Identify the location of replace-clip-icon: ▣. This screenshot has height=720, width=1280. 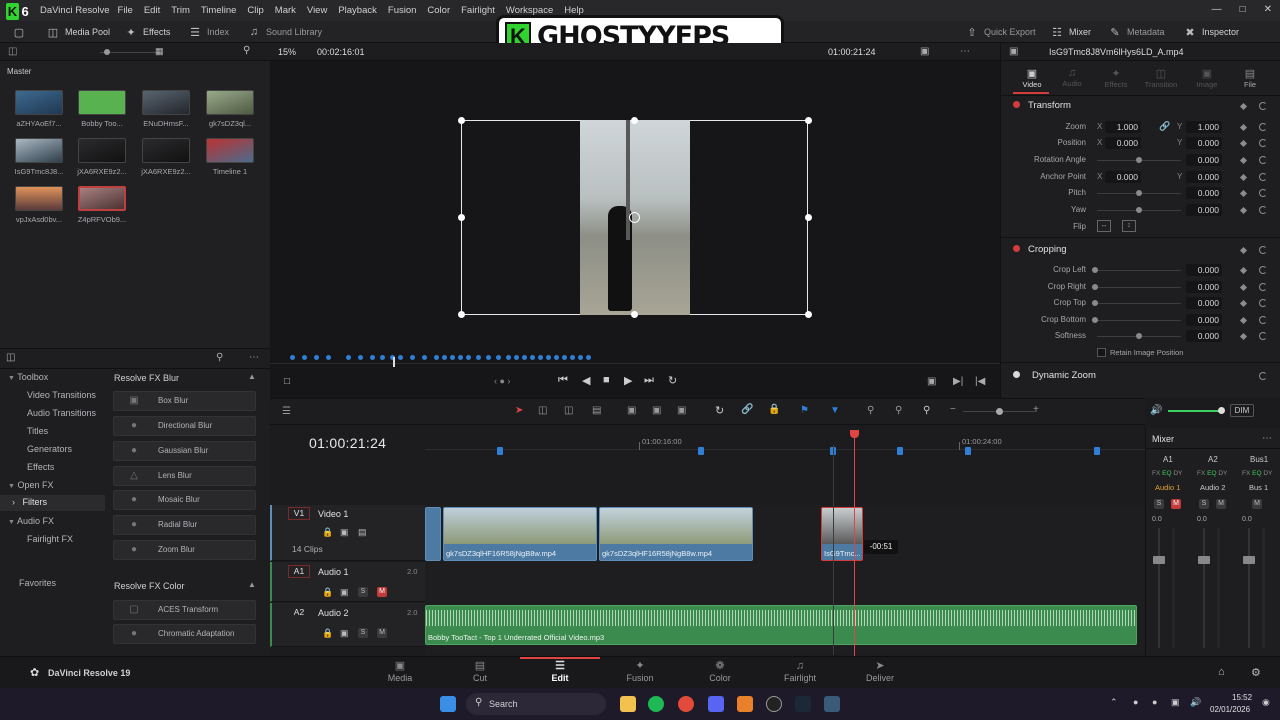
(681, 410).